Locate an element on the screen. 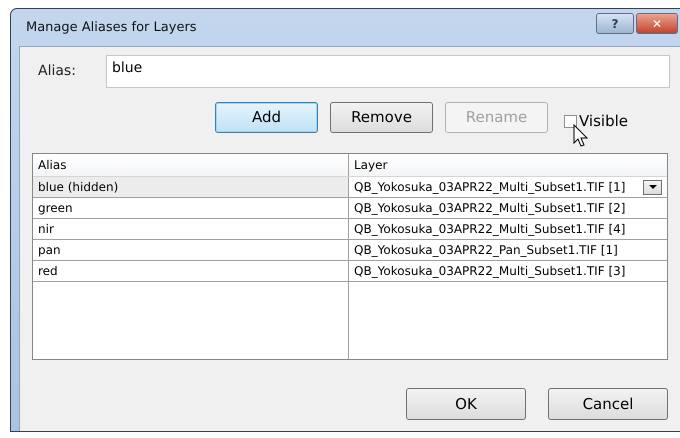 Image resolution: width=680 pixels, height=438 pixels. caret-icon is located at coordinates (652, 187).